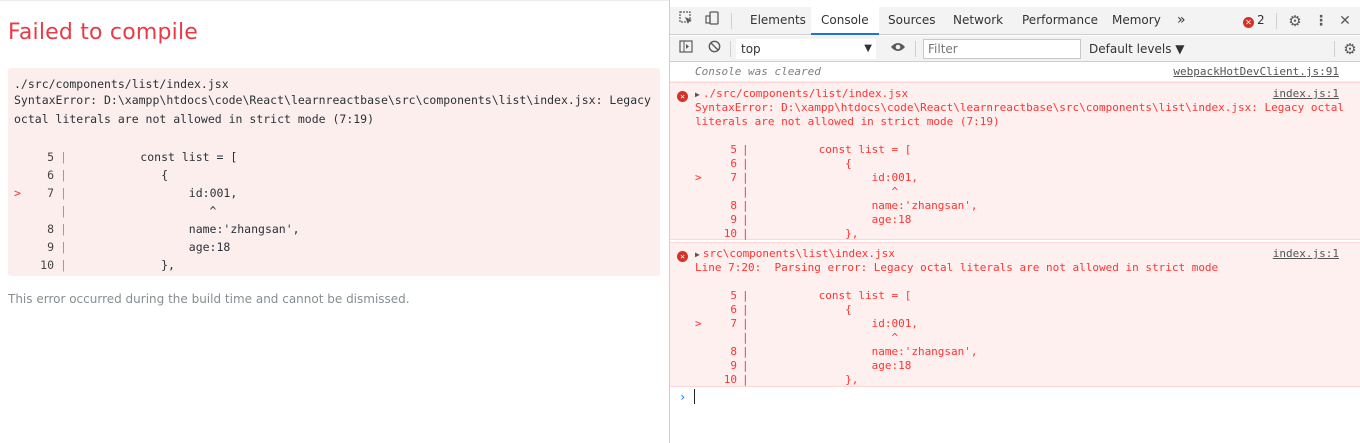 The image size is (1360, 443). I want to click on message-title: ▶ src\components\list\index.jsx, so click(795, 254).